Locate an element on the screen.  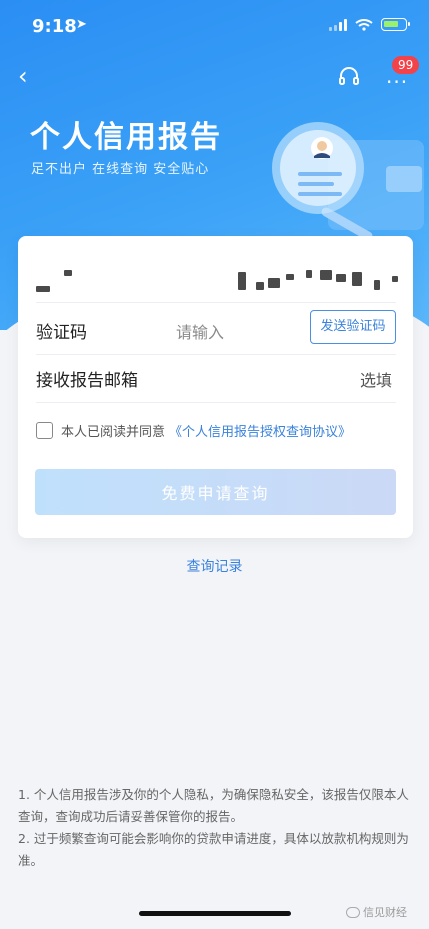
agreement-text: 本人已阅读并同意 is located at coordinates (113, 432).